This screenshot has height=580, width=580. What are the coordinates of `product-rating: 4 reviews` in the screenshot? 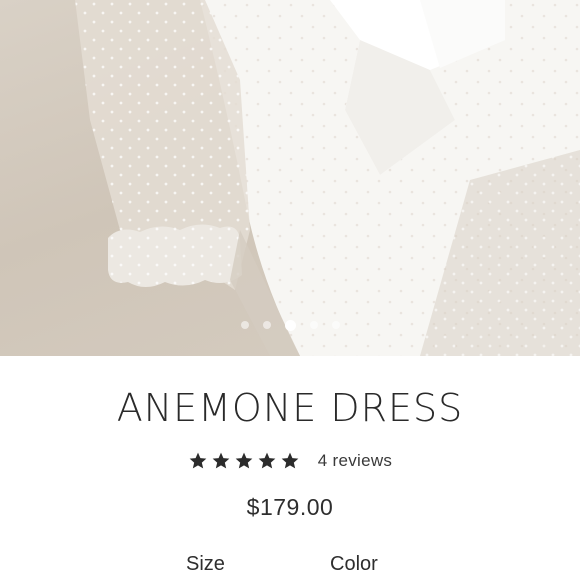 It's located at (290, 461).